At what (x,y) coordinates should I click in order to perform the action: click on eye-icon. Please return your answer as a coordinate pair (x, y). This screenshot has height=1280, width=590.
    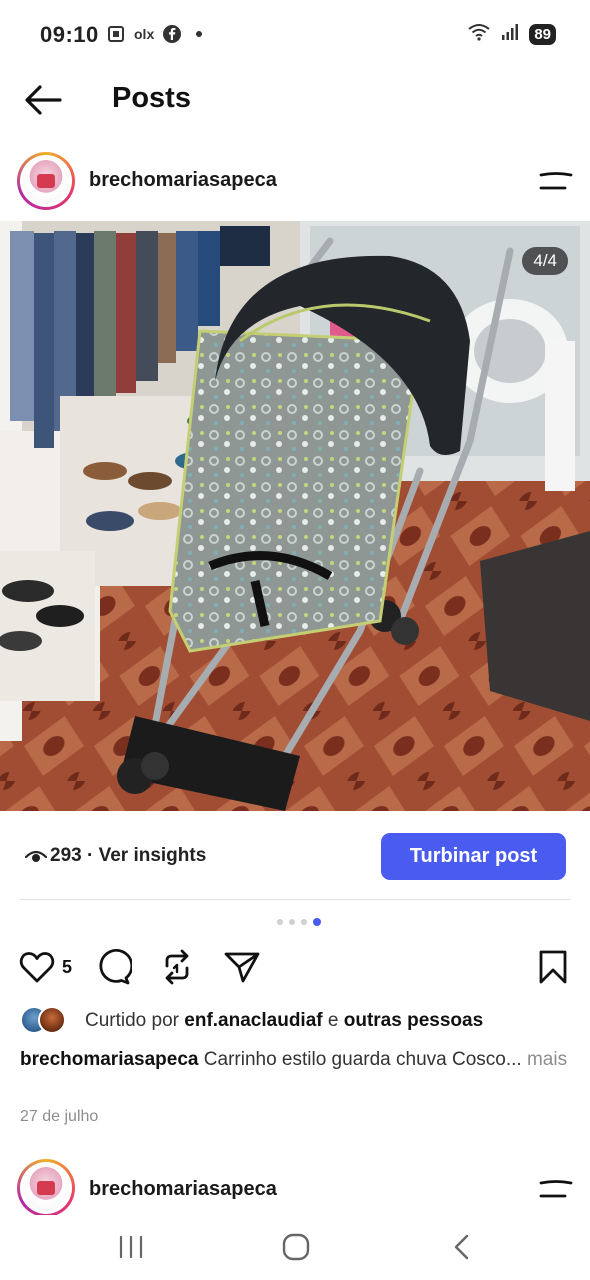
    Looking at the image, I should click on (36, 856).